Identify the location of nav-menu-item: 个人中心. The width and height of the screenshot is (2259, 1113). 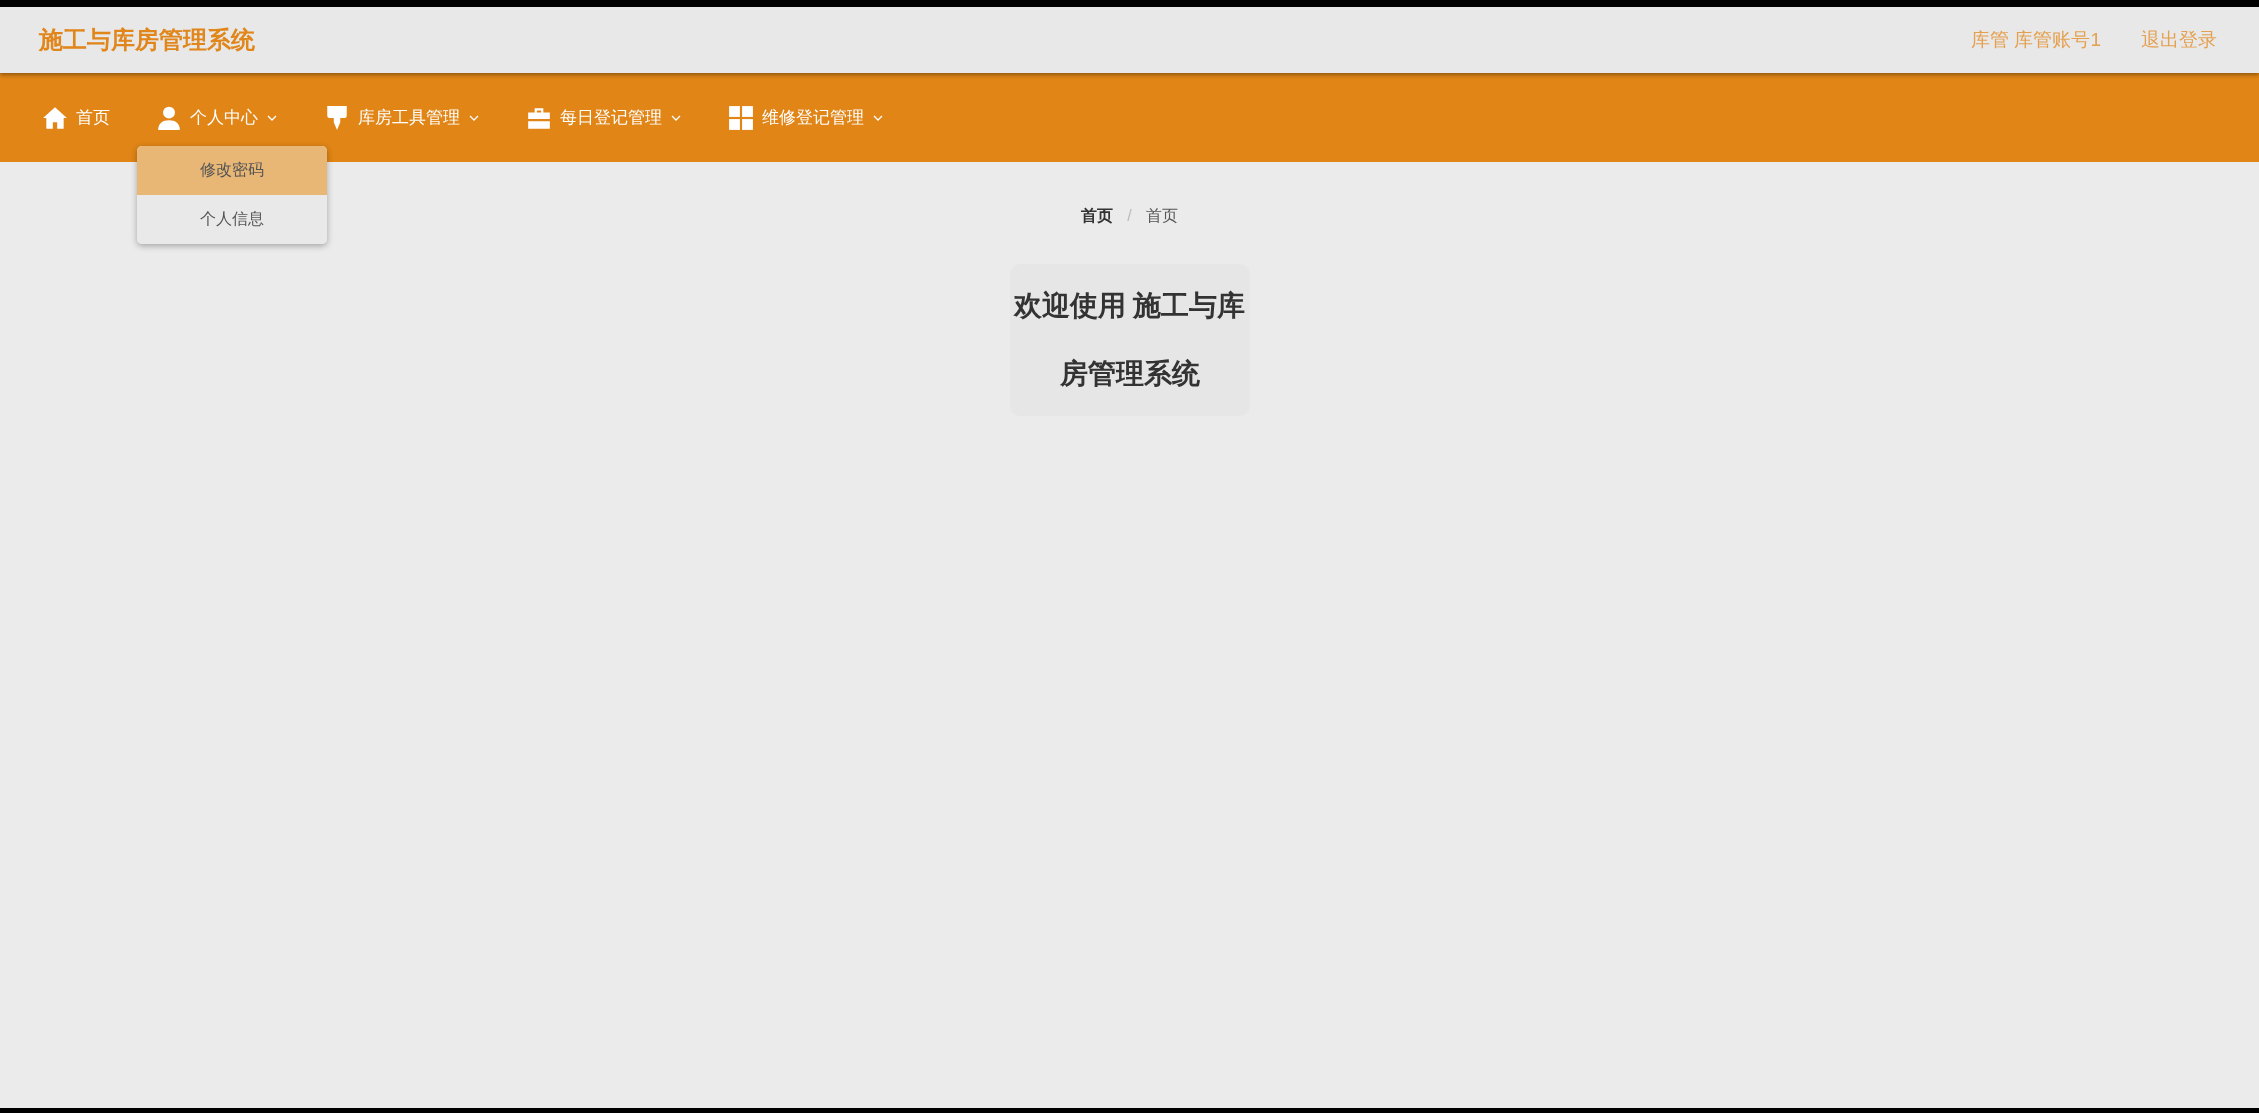
(217, 117).